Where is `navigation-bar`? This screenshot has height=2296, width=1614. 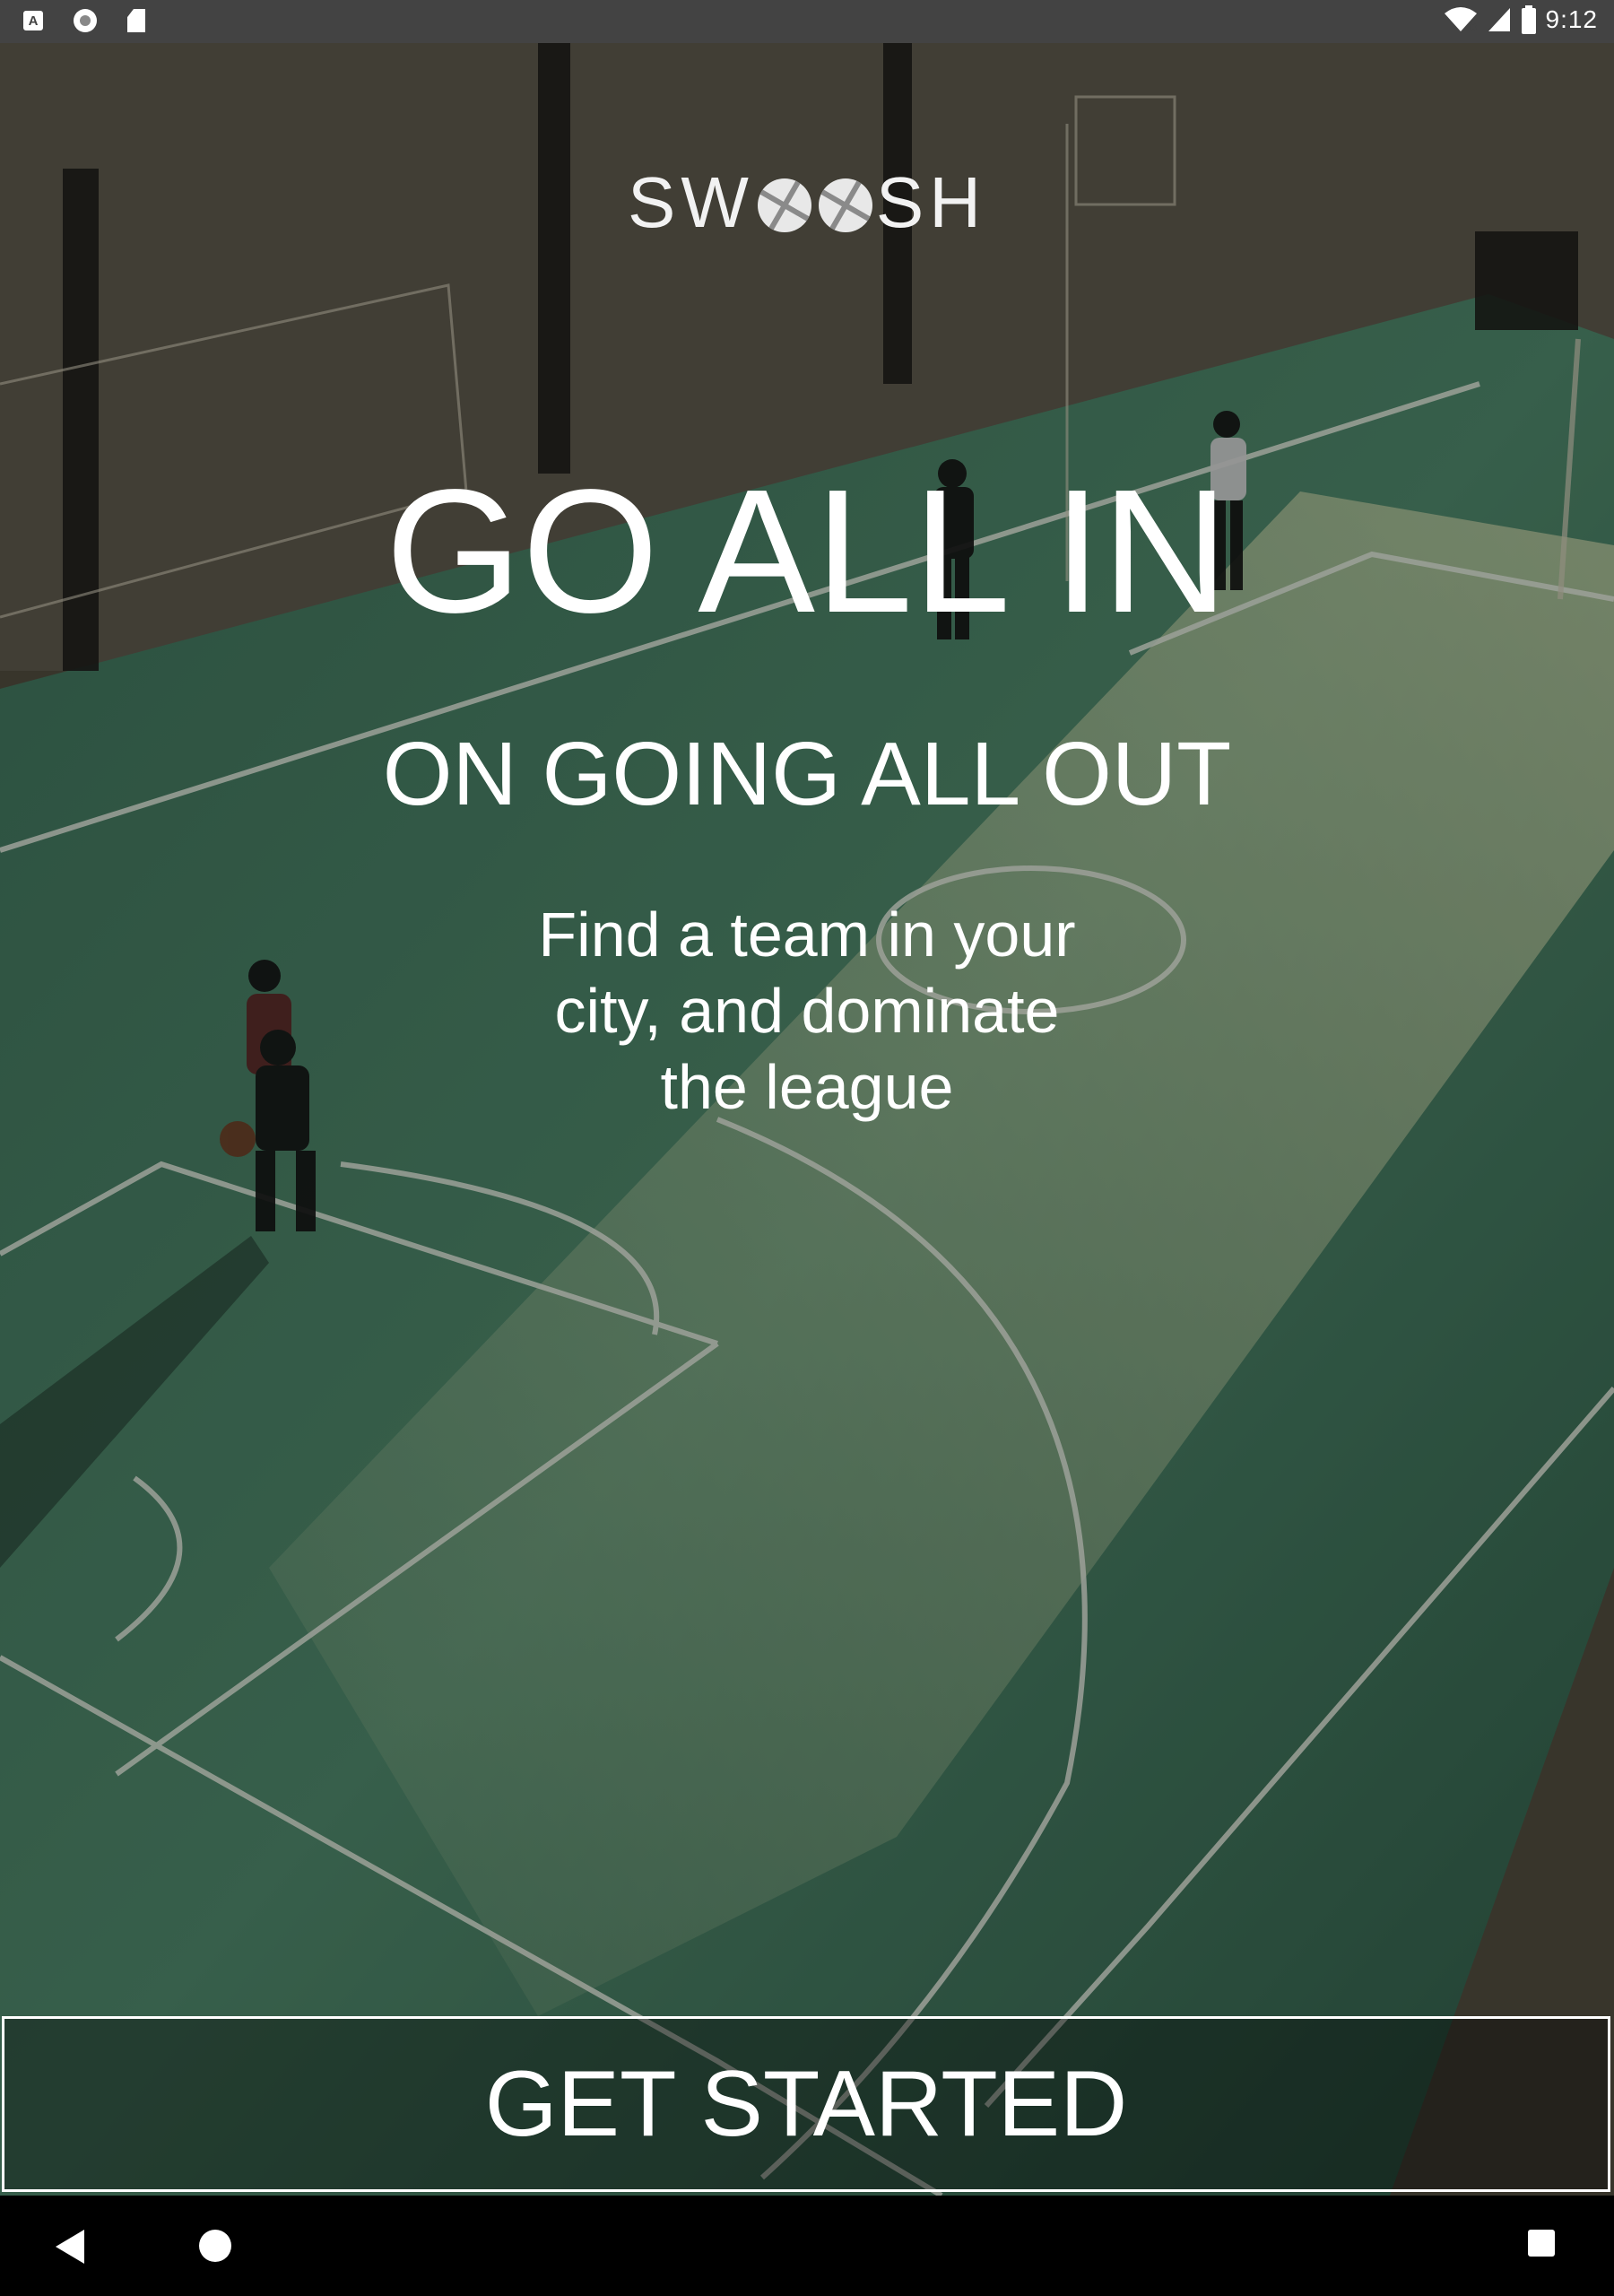
navigation-bar is located at coordinates (807, 2246).